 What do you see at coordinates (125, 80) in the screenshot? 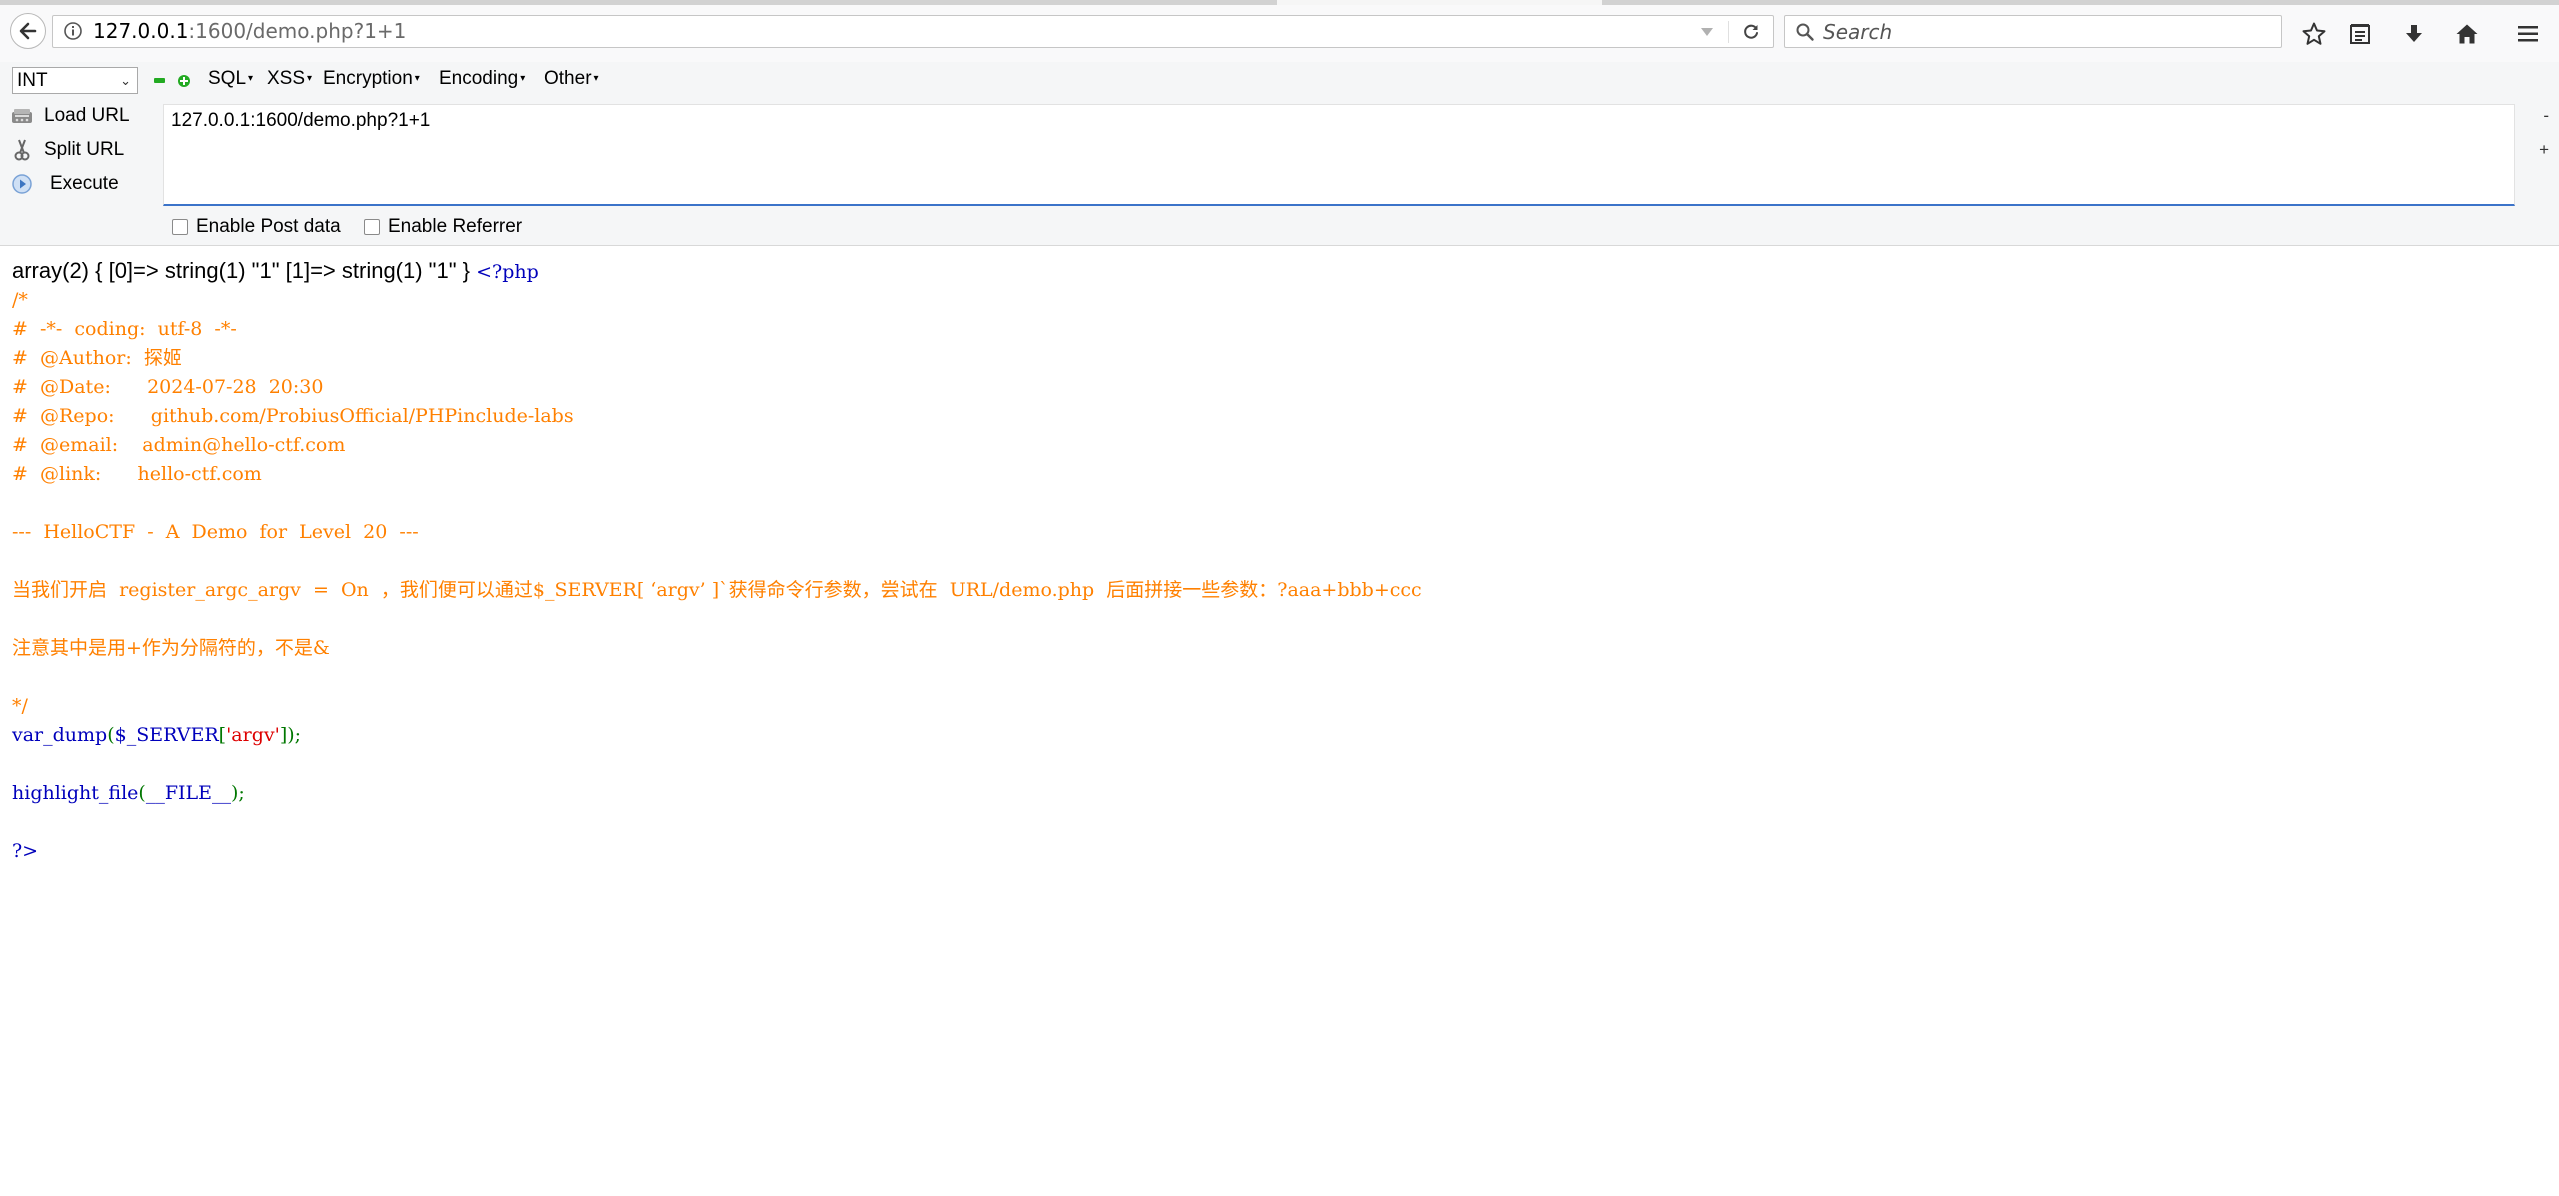
I see `chevron-down-icon: ⌄` at bounding box center [125, 80].